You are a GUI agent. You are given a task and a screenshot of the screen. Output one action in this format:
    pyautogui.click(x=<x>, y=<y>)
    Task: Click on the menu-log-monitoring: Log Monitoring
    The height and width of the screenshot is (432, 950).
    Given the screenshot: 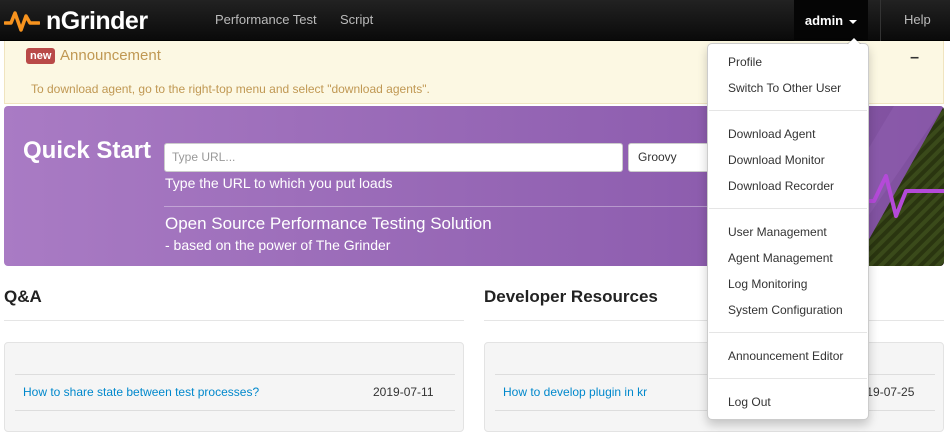 What is the action you would take?
    pyautogui.click(x=767, y=284)
    